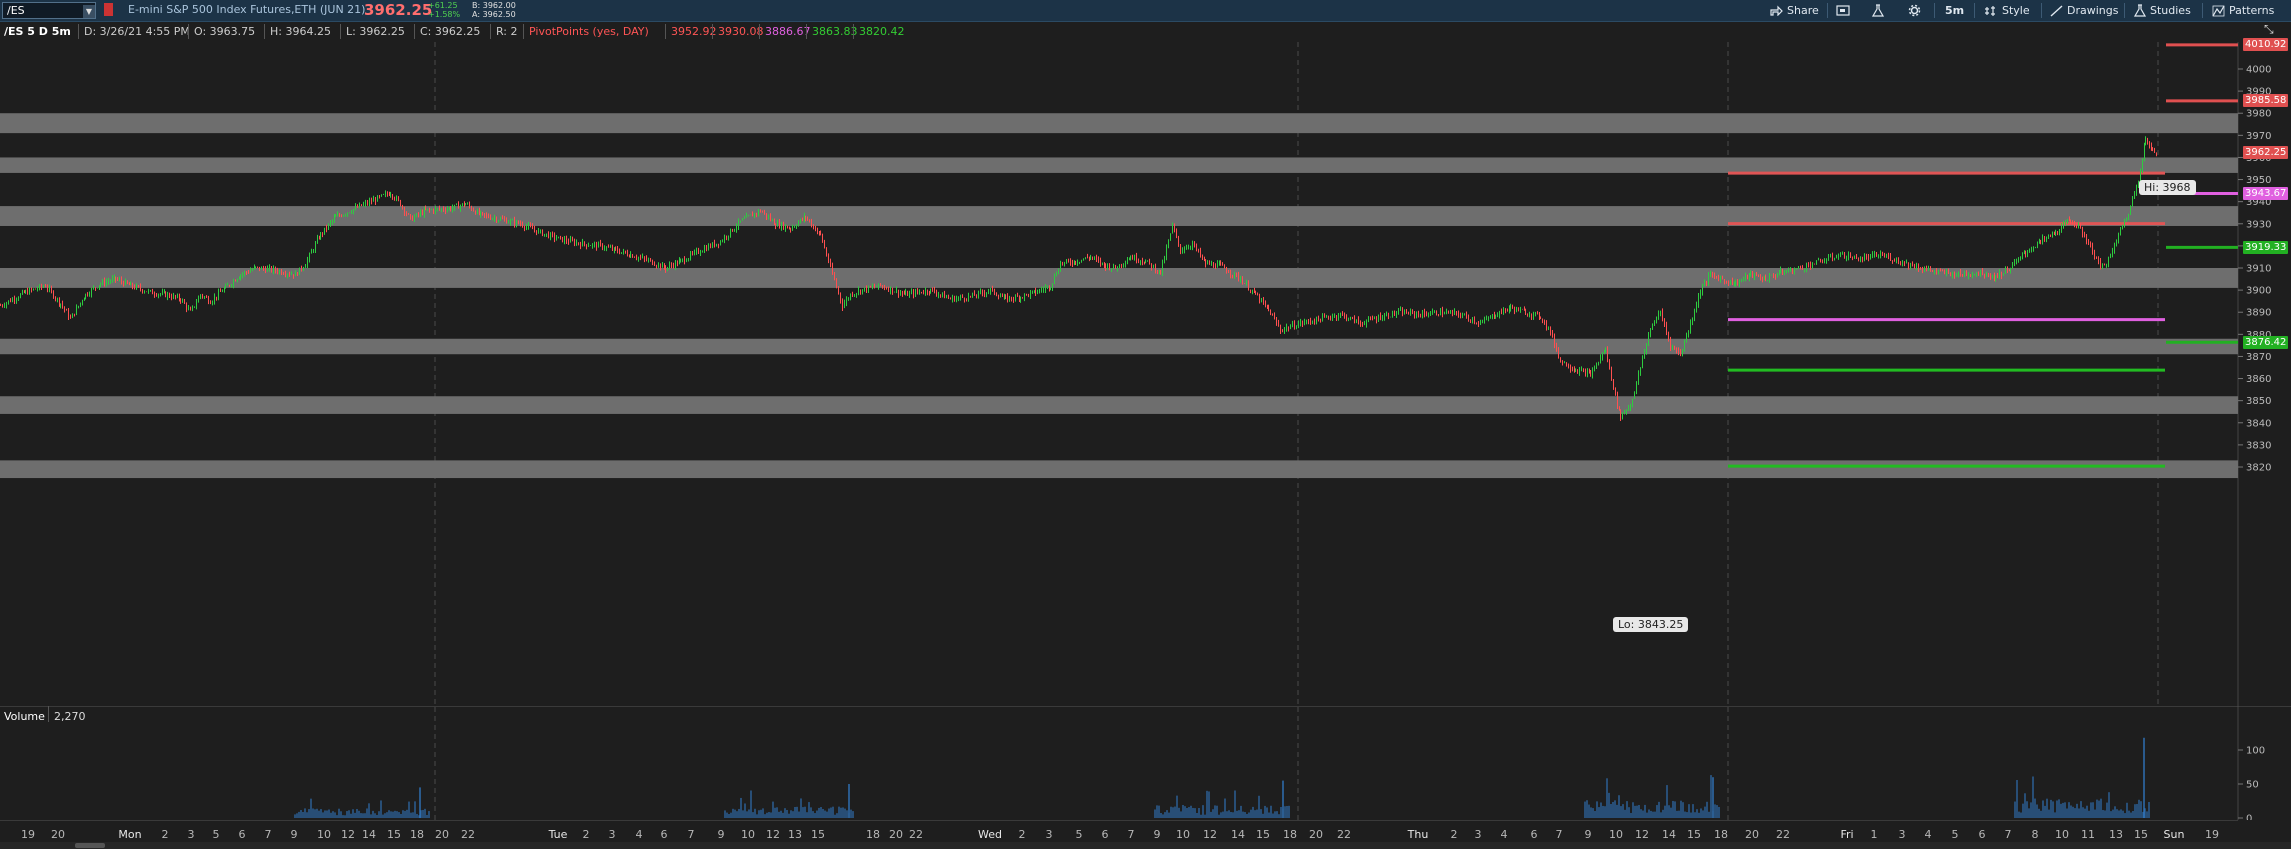  Describe the element at coordinates (1846, 834) in the screenshot. I see `time-tick-label: Fri` at that location.